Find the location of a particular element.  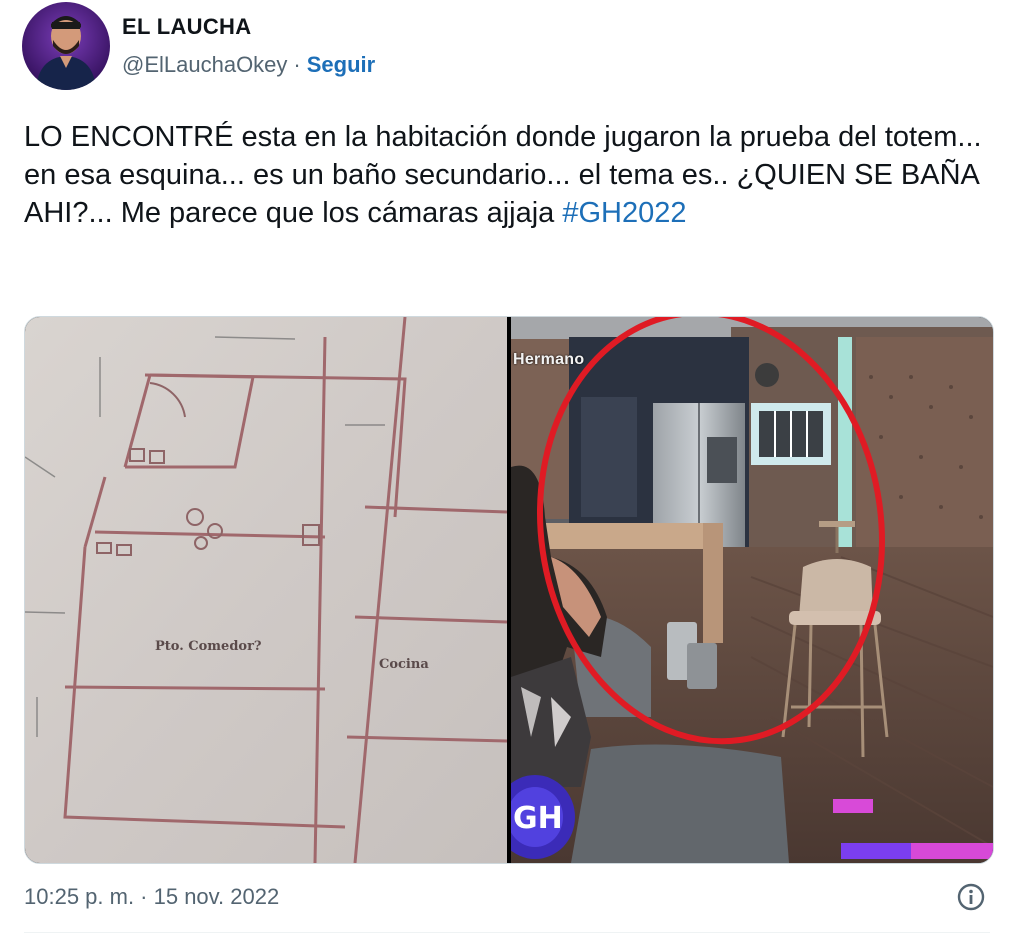

floorplan-label-main: Pto. Comedor? is located at coordinates (208, 646).